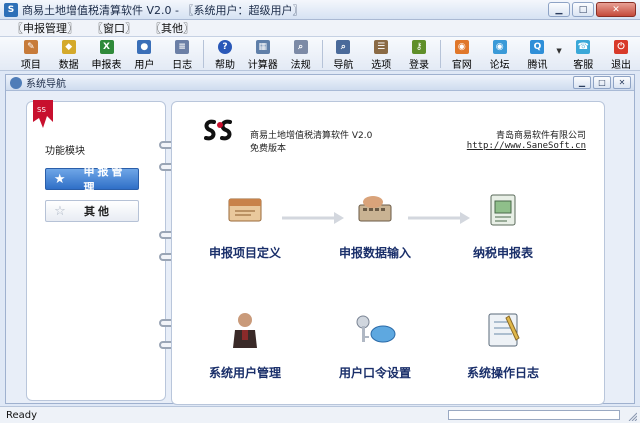 This screenshot has height=423, width=640. What do you see at coordinates (538, 54) in the screenshot?
I see `toolbar-tencent-button: Q 腾讯` at bounding box center [538, 54].